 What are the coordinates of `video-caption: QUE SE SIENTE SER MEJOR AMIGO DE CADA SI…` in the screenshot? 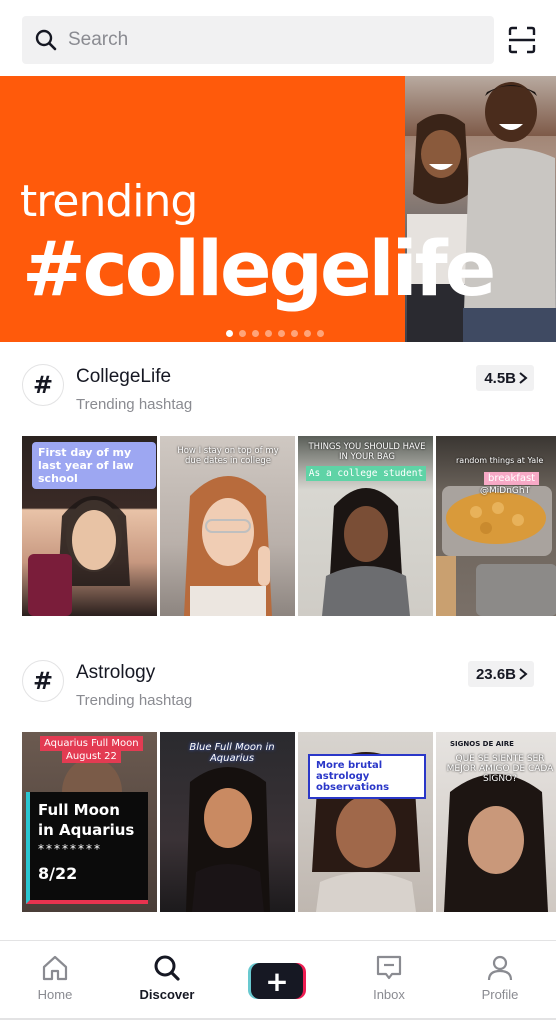 It's located at (500, 769).